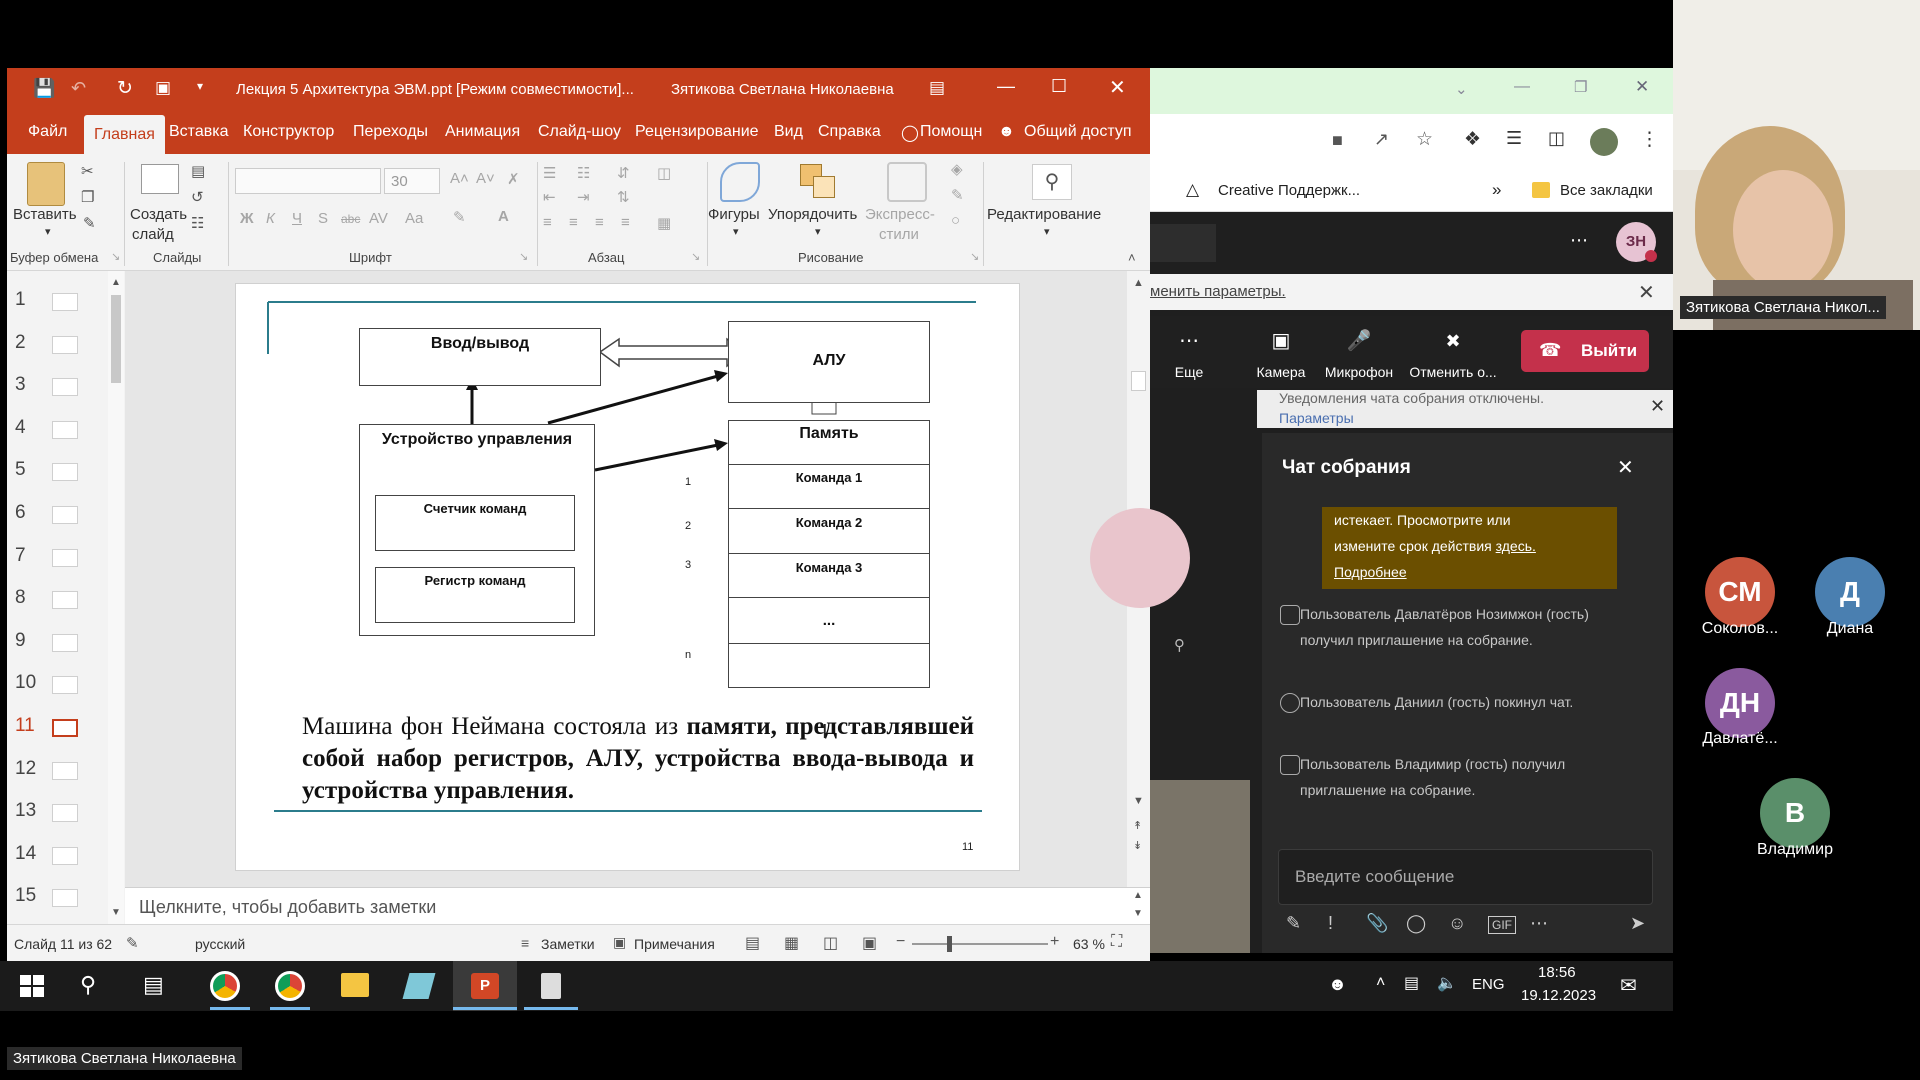 Image resolution: width=1920 pixels, height=1080 pixels. What do you see at coordinates (818, 231) in the screenshot?
I see `arrange-dropdown-icon: ▾` at bounding box center [818, 231].